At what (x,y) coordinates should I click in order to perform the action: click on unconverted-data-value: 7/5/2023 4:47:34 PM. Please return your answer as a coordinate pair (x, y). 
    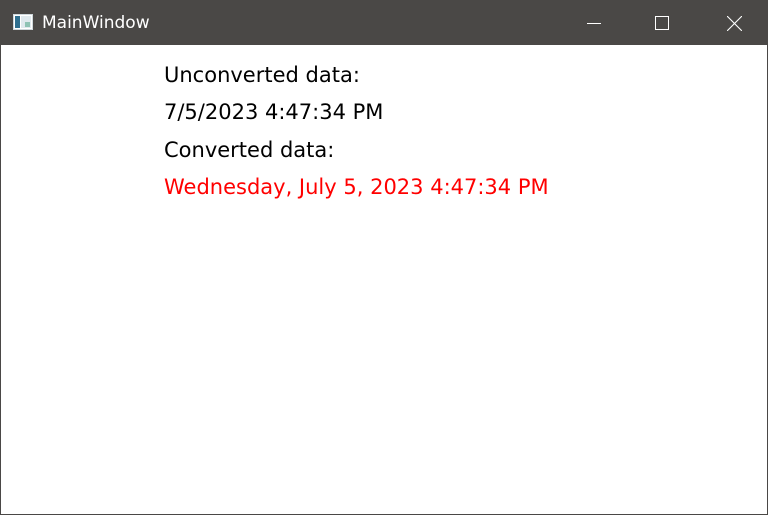
    Looking at the image, I should click on (274, 112).